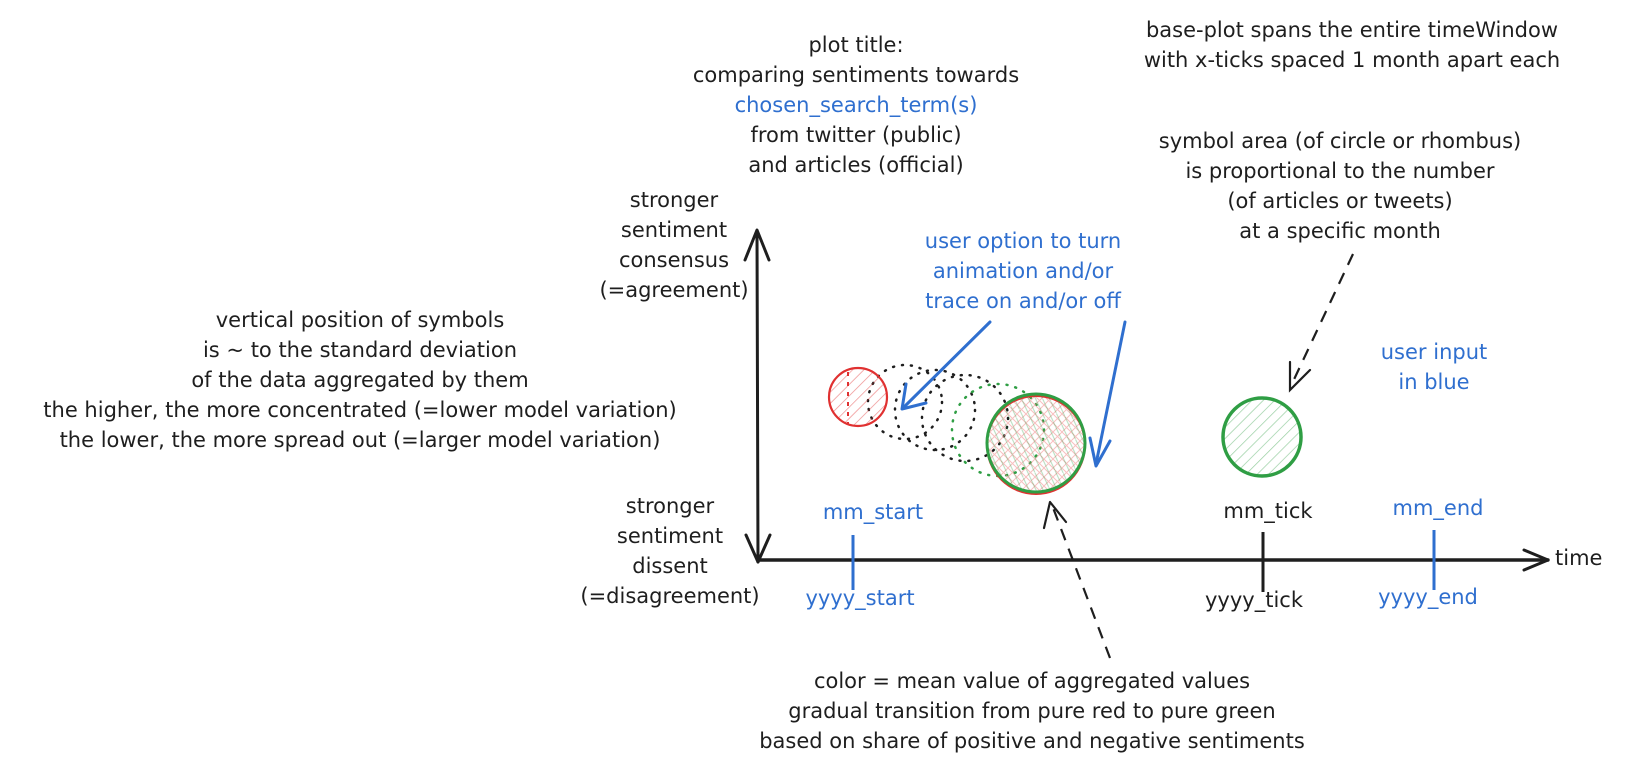  I want to click on base-plot-note-line: with x-ticks spaced 1 month apart each, so click(1352, 60).